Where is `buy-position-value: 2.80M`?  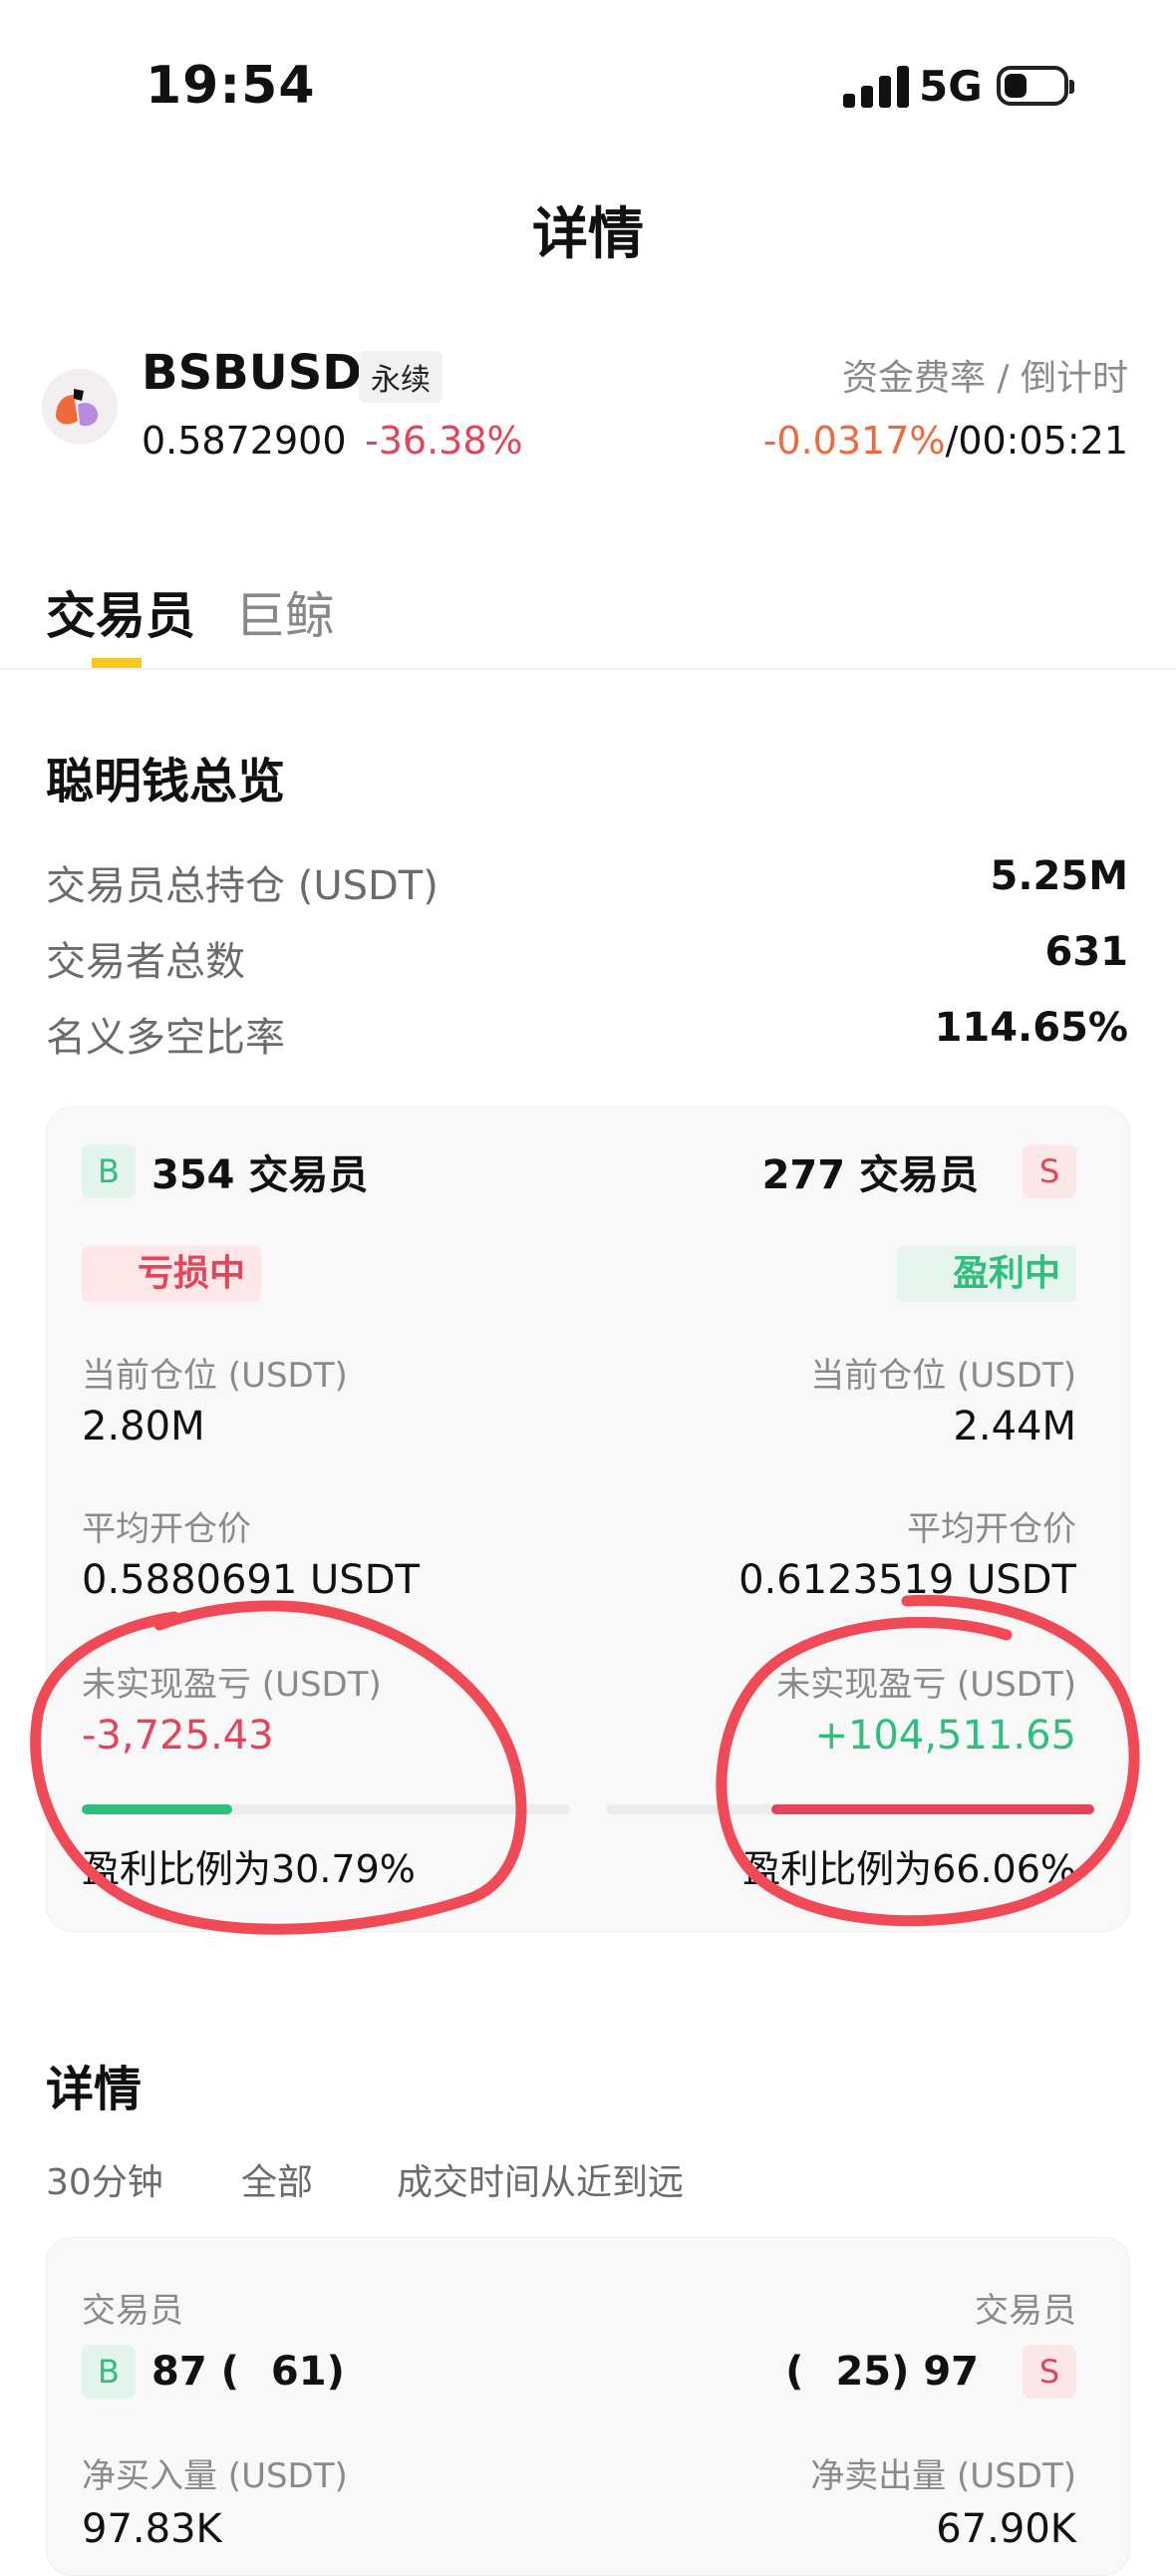 buy-position-value: 2.80M is located at coordinates (143, 1426).